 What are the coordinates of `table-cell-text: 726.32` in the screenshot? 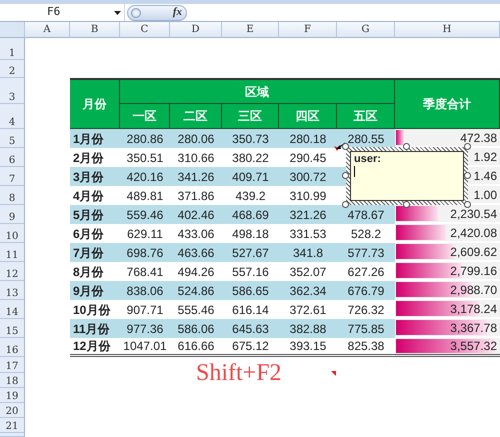 It's located at (366, 310).